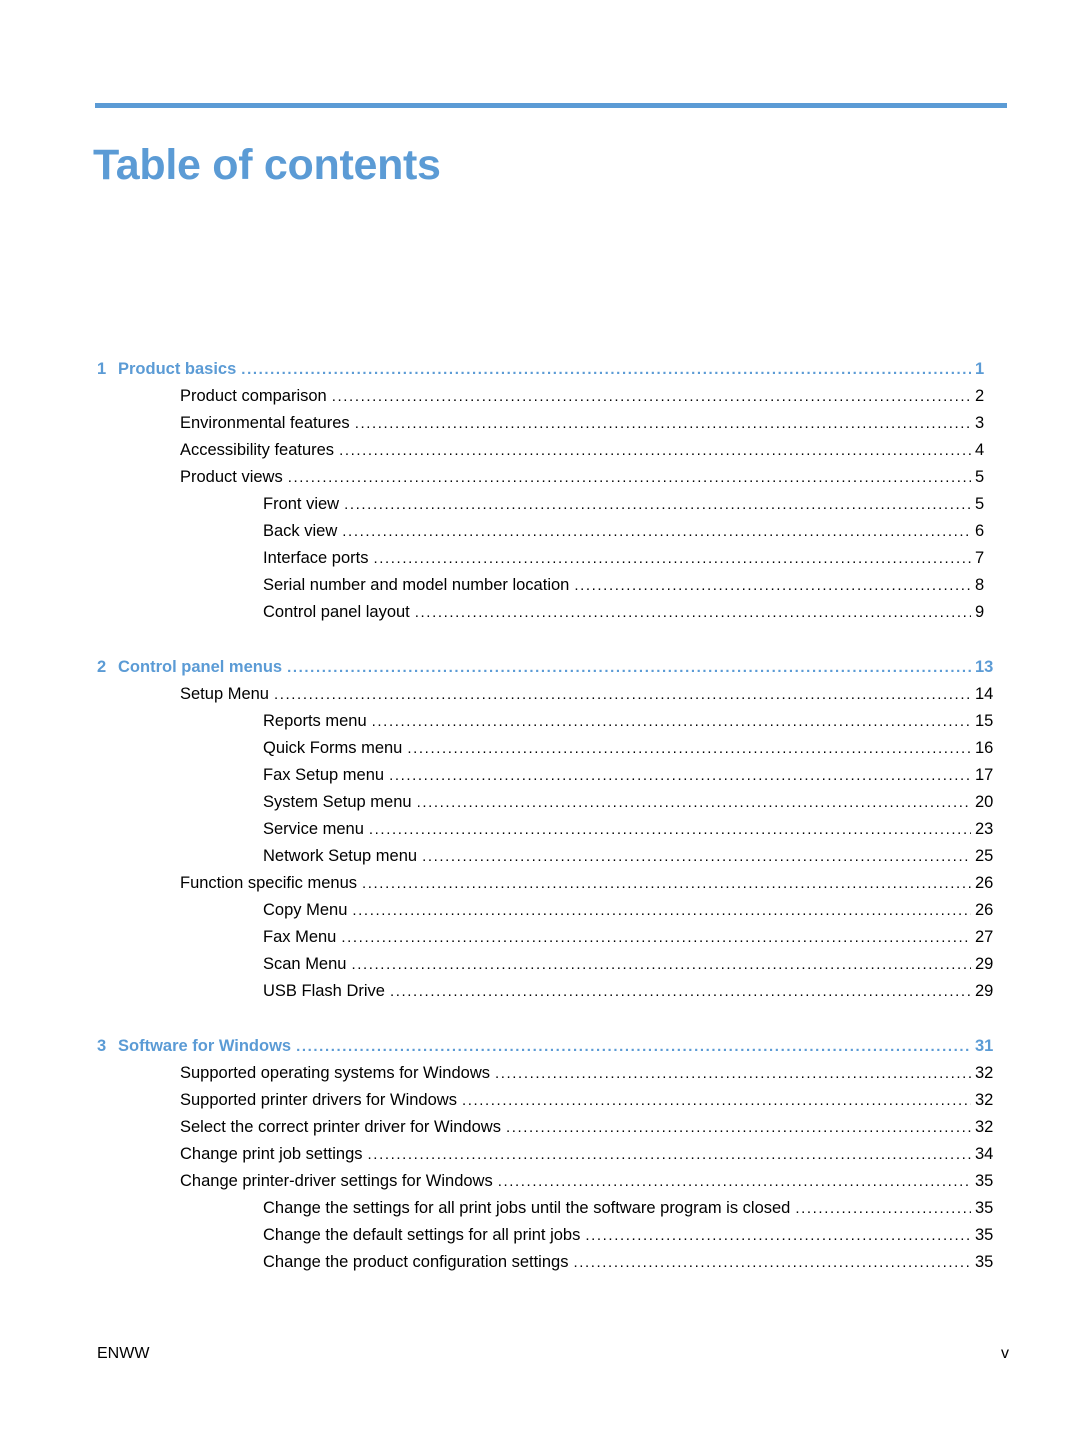  Describe the element at coordinates (205, 1046) in the screenshot. I see `toc-entry-label: Software for Windows` at that location.